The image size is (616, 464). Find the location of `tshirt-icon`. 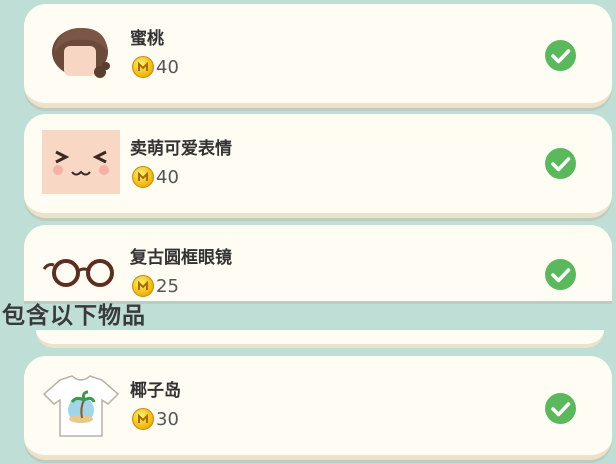

tshirt-icon is located at coordinates (81, 406).